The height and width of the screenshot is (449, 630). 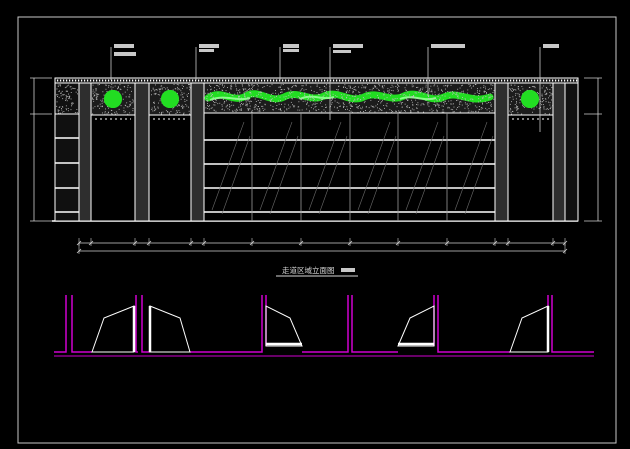 I want to click on pillar, so click(x=197, y=152).